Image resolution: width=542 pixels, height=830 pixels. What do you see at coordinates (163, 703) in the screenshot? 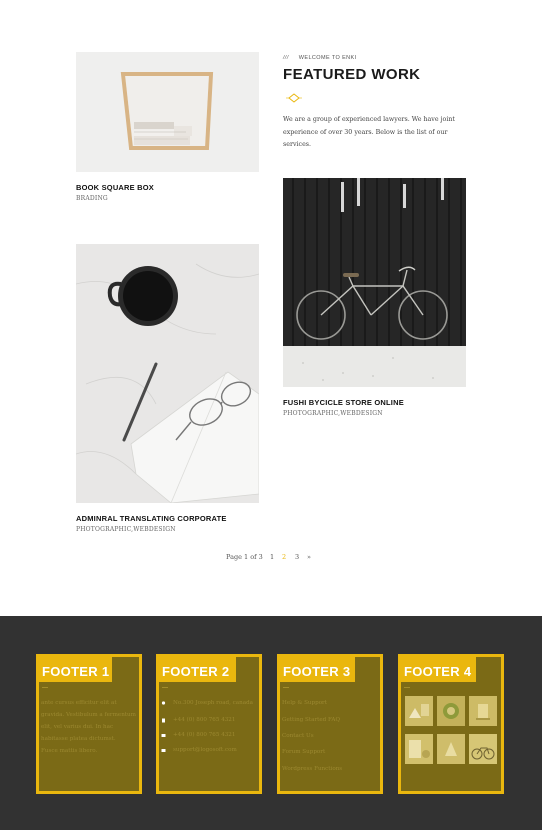
I see `map-pin-icon` at bounding box center [163, 703].